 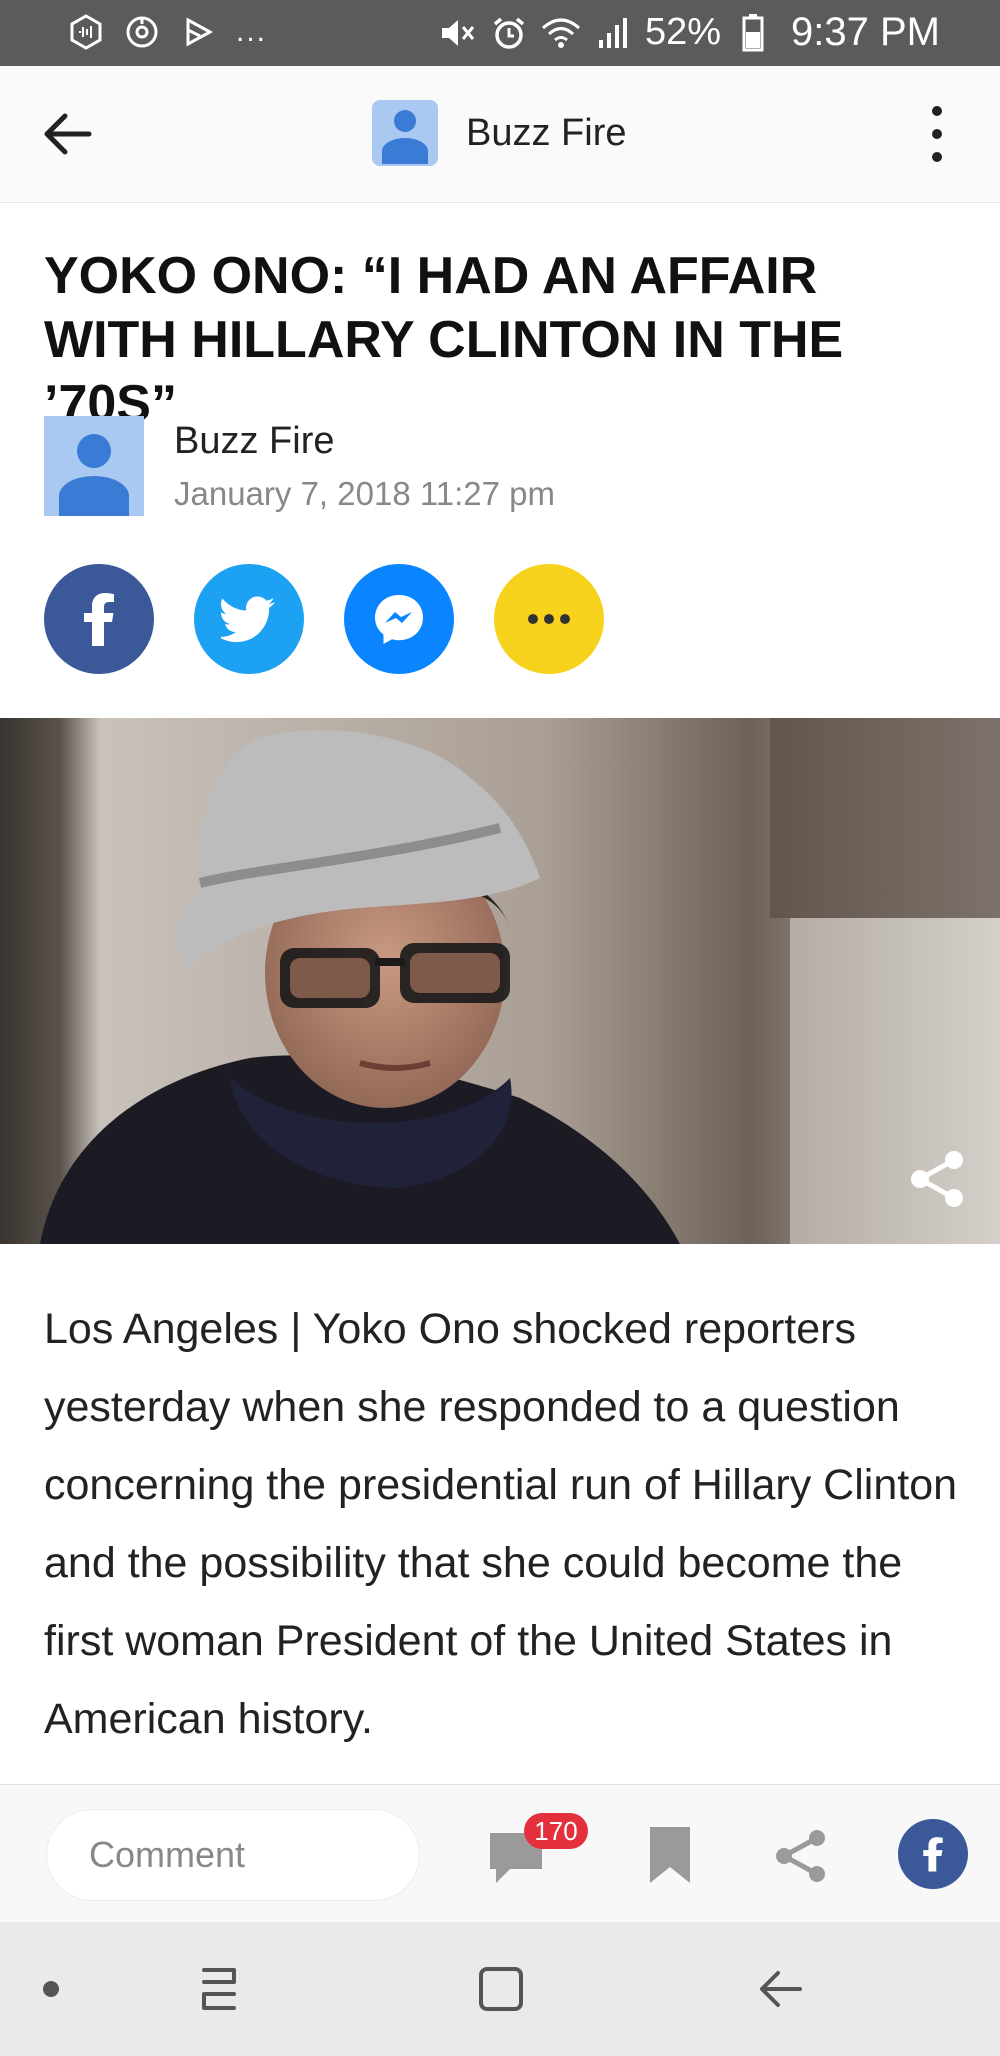 What do you see at coordinates (94, 466) in the screenshot?
I see `author-avatar` at bounding box center [94, 466].